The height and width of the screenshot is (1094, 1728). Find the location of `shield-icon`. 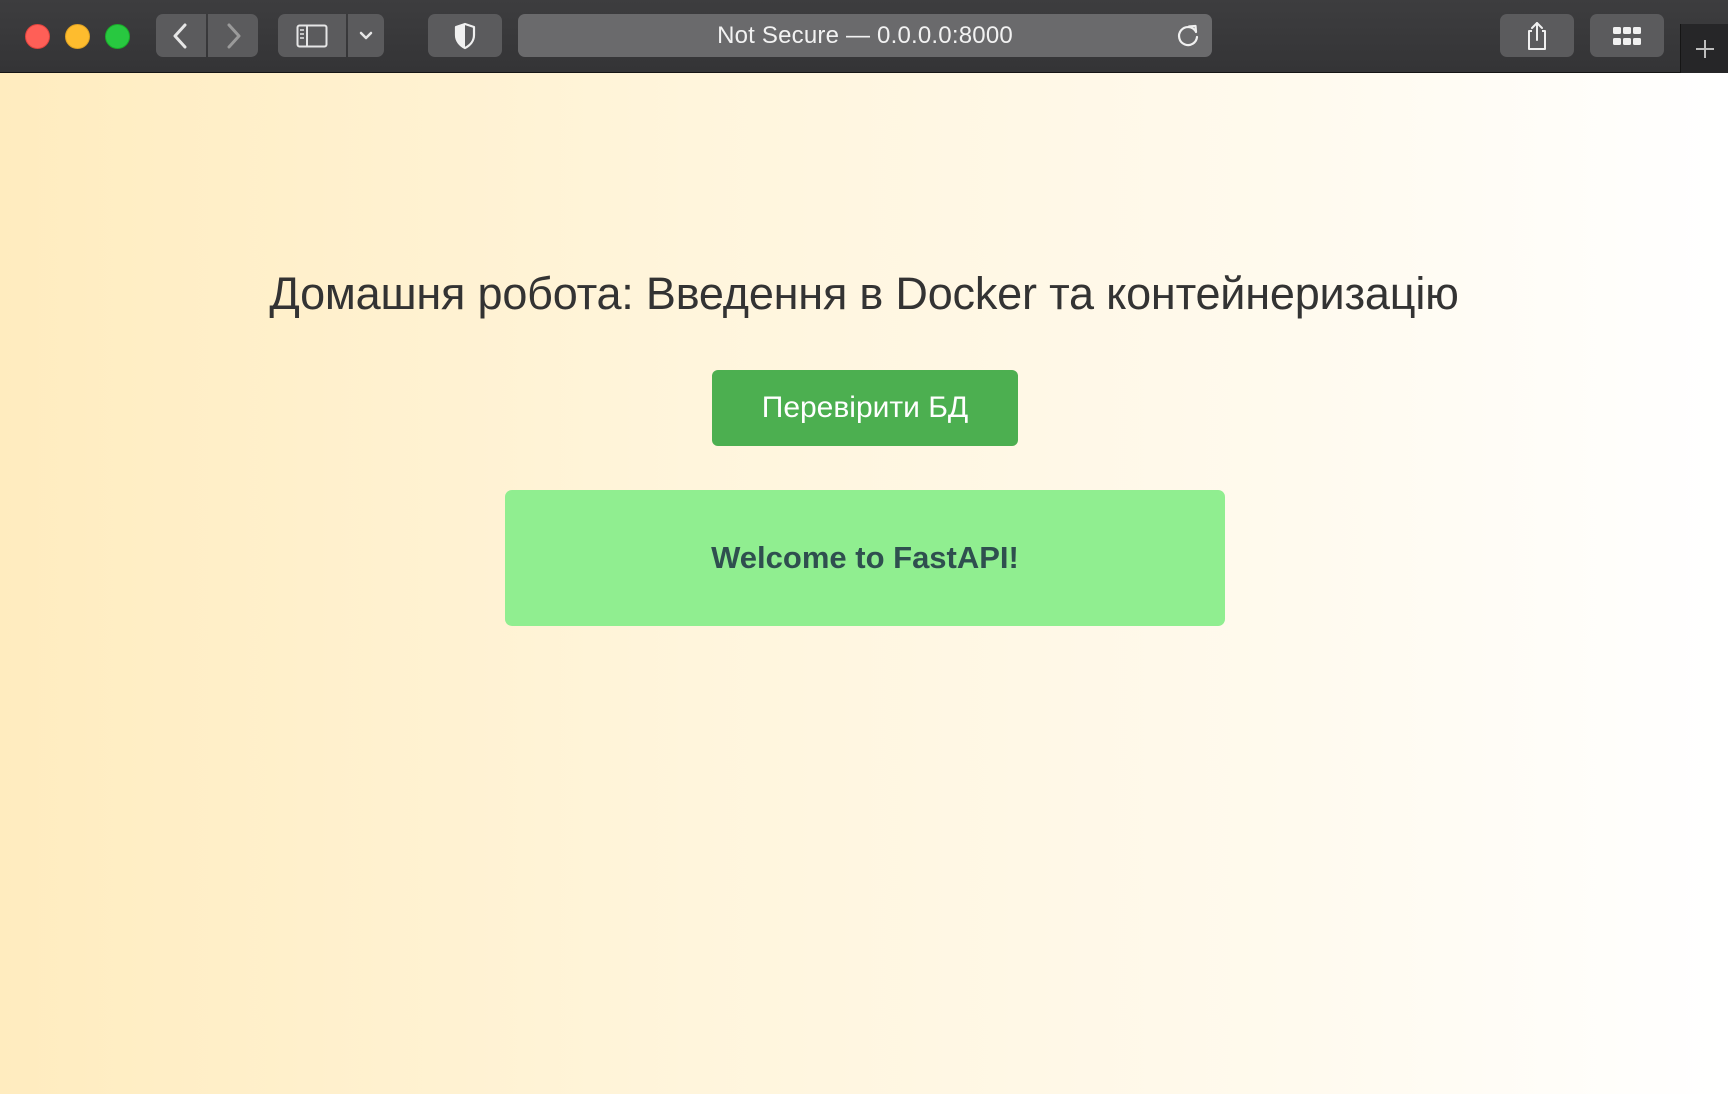

shield-icon is located at coordinates (465, 35).